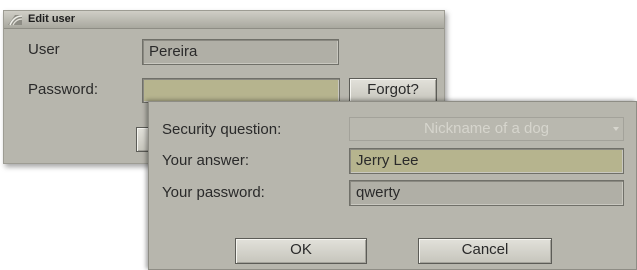 This screenshot has height=270, width=637. What do you see at coordinates (44, 49) in the screenshot?
I see `user-label: User` at bounding box center [44, 49].